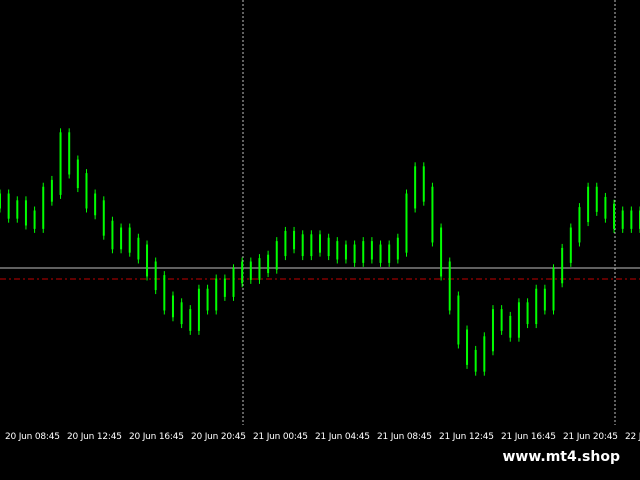  What do you see at coordinates (32, 437) in the screenshot?
I see `time-axis-tick-label: 20 Jun 08:45` at bounding box center [32, 437].